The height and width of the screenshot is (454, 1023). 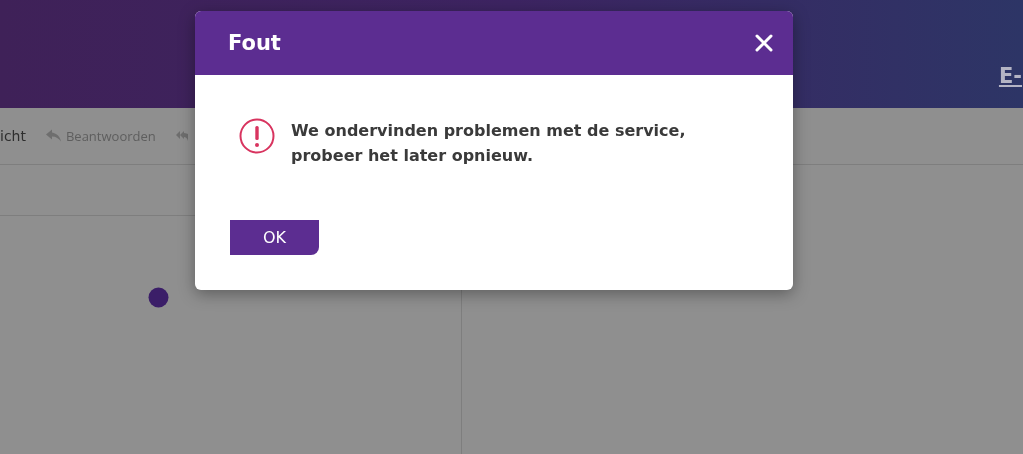 What do you see at coordinates (489, 143) in the screenshot?
I see `error-message: We ondervinden problemen met de service, probeer het later opnieuw.` at bounding box center [489, 143].